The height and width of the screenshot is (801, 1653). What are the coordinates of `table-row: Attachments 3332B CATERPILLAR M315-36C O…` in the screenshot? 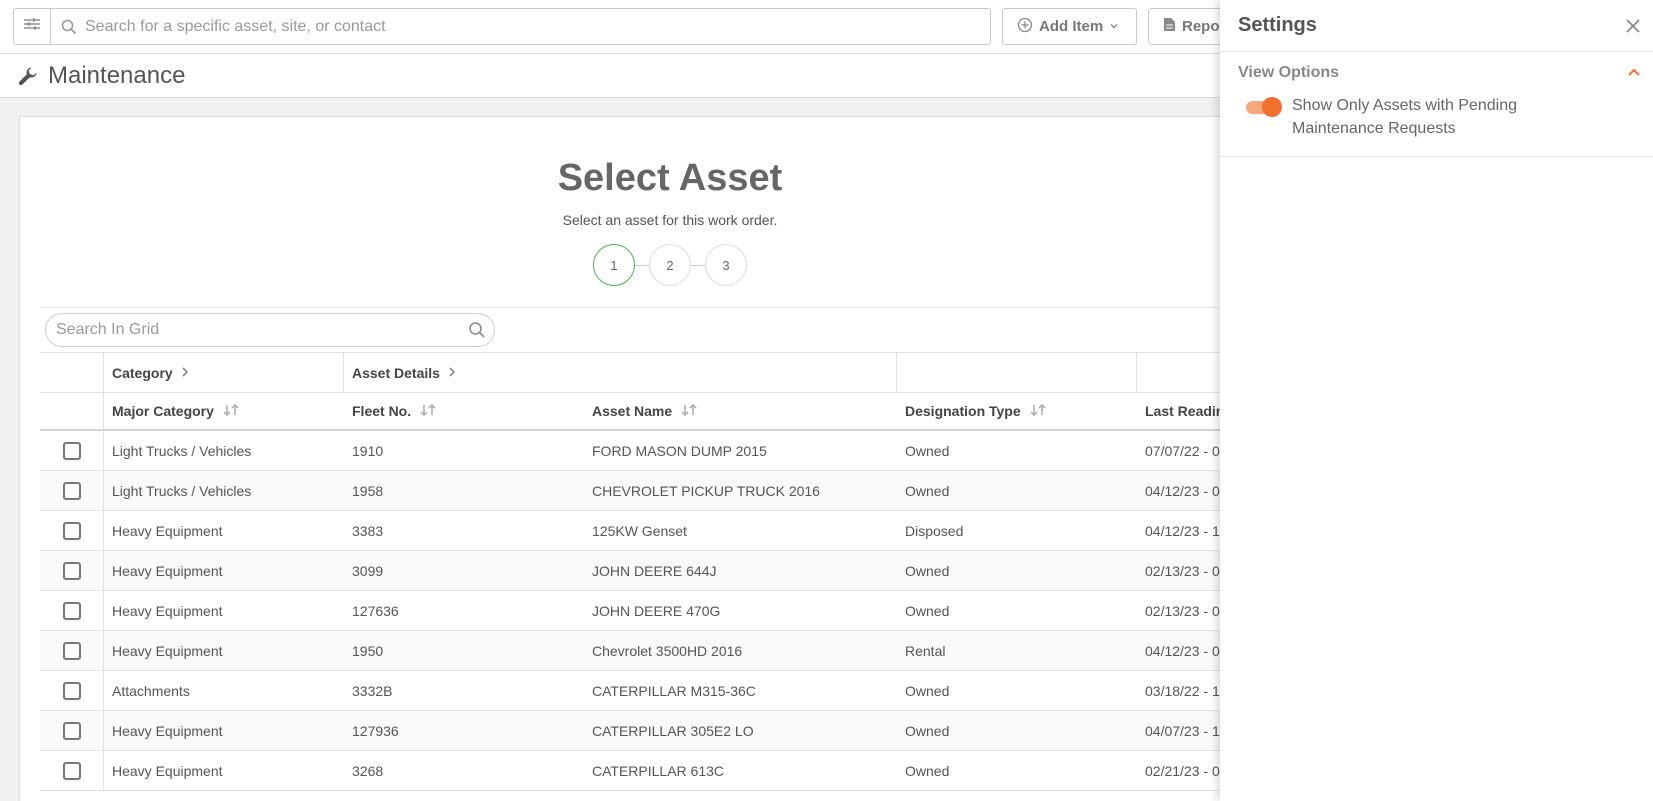 It's located at (680, 691).